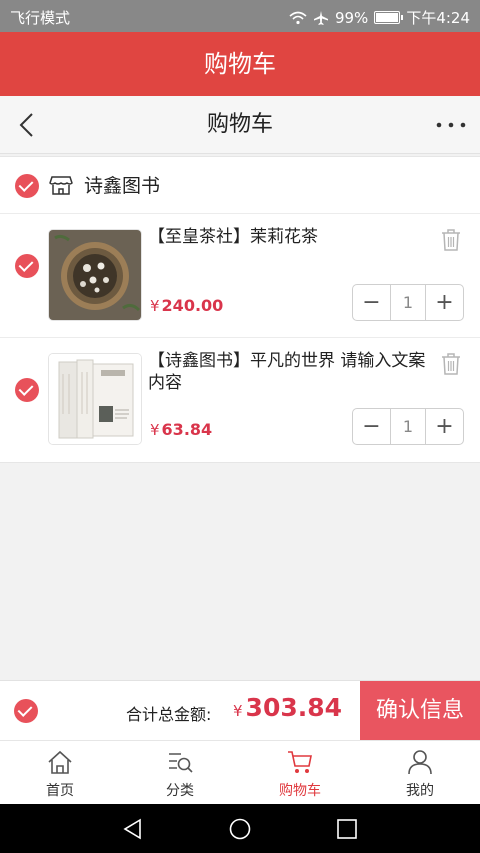 This screenshot has height=853, width=480. What do you see at coordinates (26, 711) in the screenshot?
I see `select-all-checkbox` at bounding box center [26, 711].